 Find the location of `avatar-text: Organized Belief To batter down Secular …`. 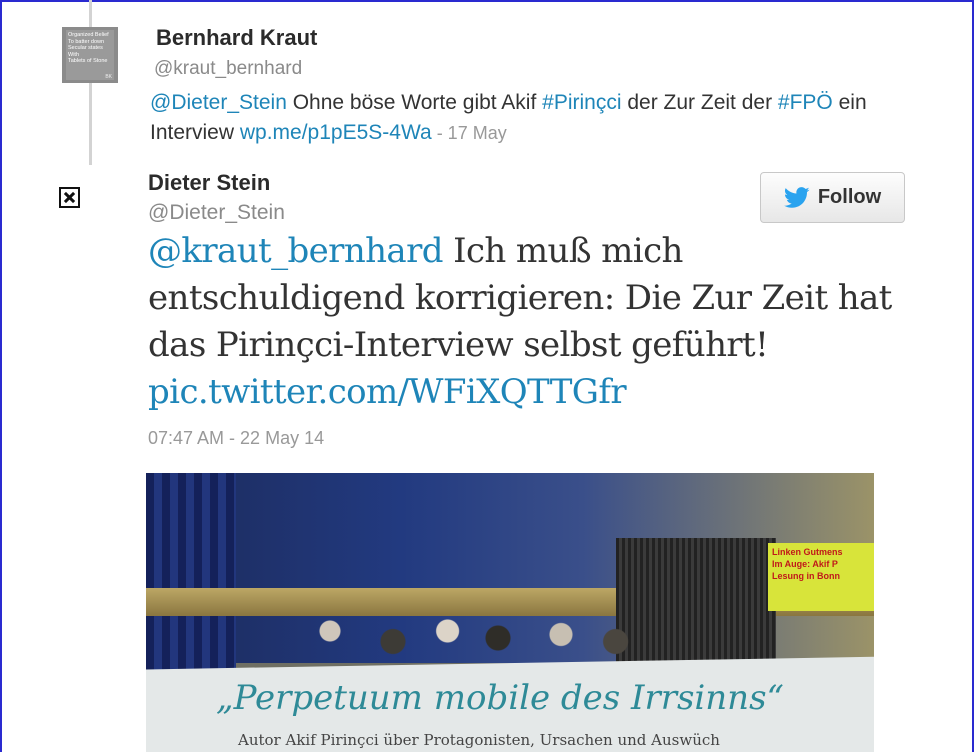

avatar-text: Organized Belief To batter down Secular … is located at coordinates (90, 55).